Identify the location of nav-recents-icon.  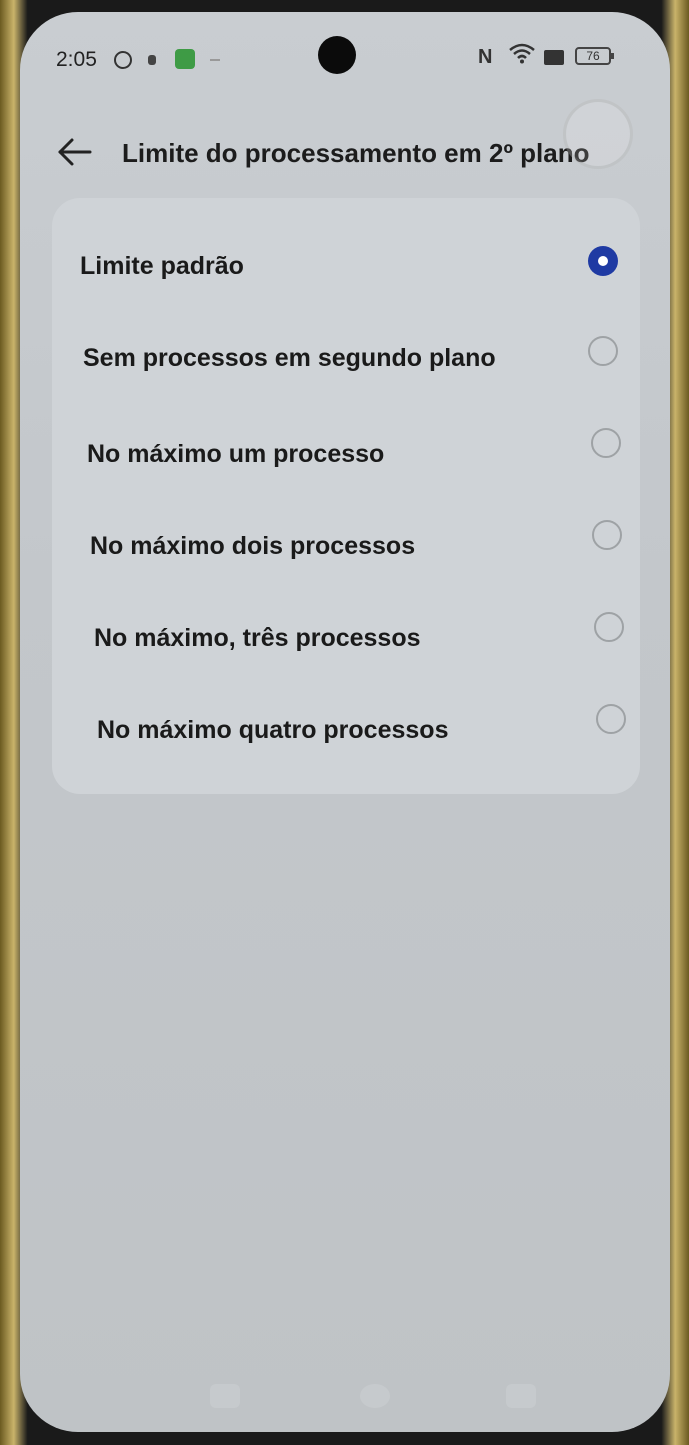
(225, 1396).